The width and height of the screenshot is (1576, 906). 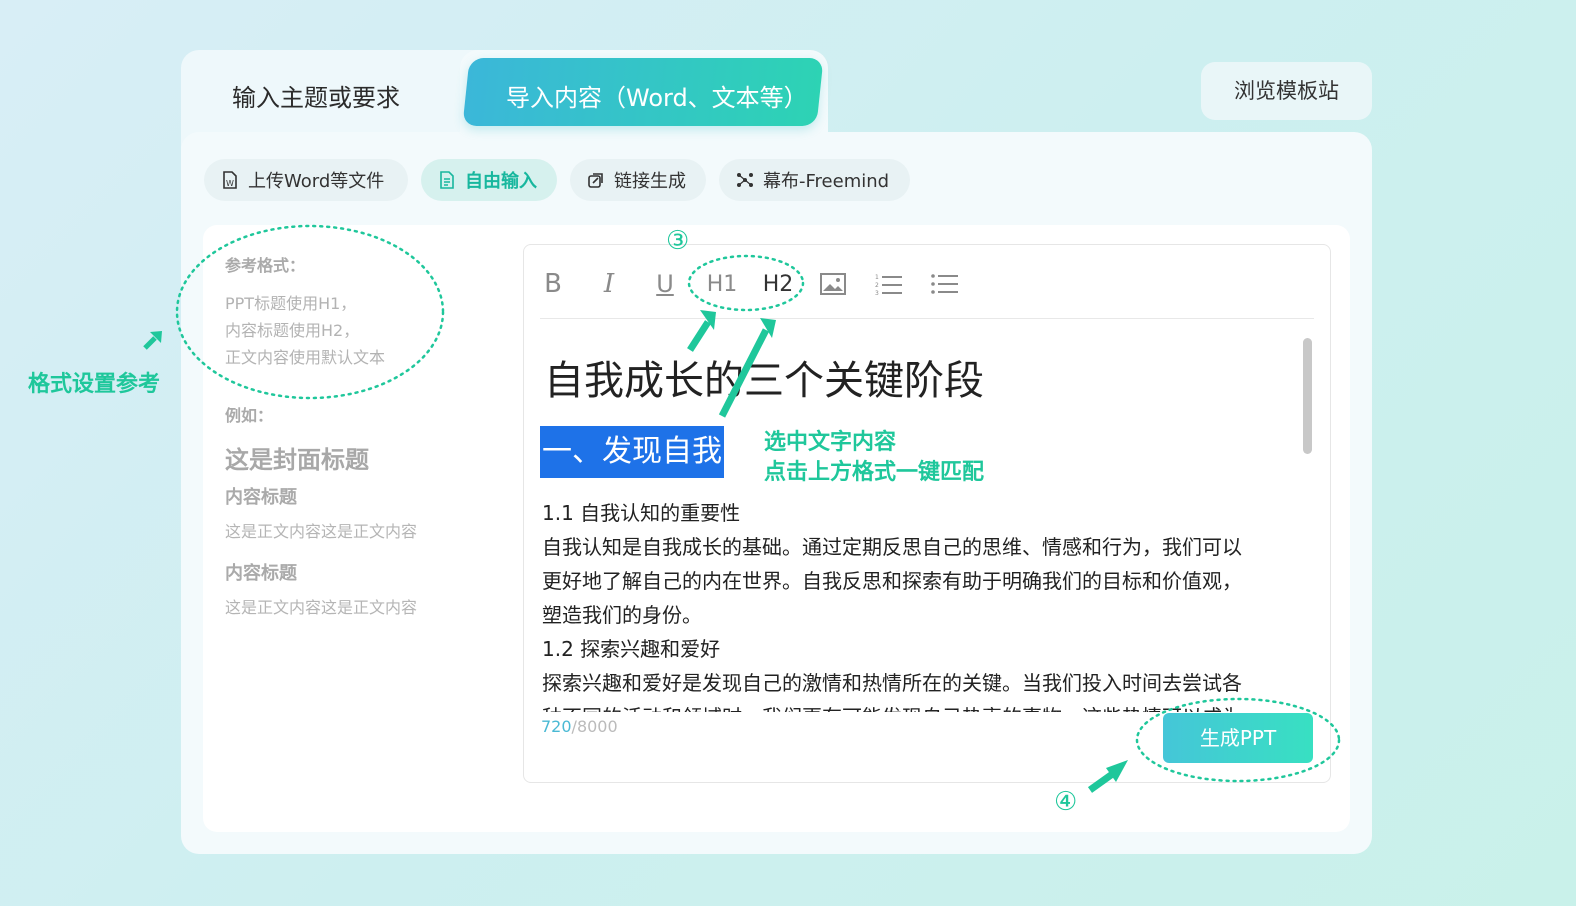 I want to click on body-line: 塑造我们的身份。, so click(x=622, y=615).